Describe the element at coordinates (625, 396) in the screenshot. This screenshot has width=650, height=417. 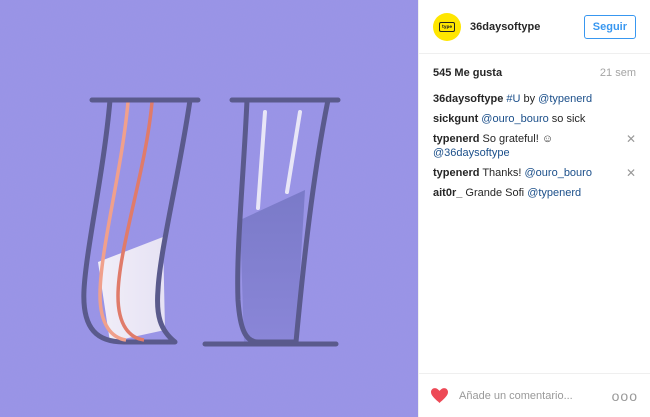
I see `more-options-icon: ooo` at that location.